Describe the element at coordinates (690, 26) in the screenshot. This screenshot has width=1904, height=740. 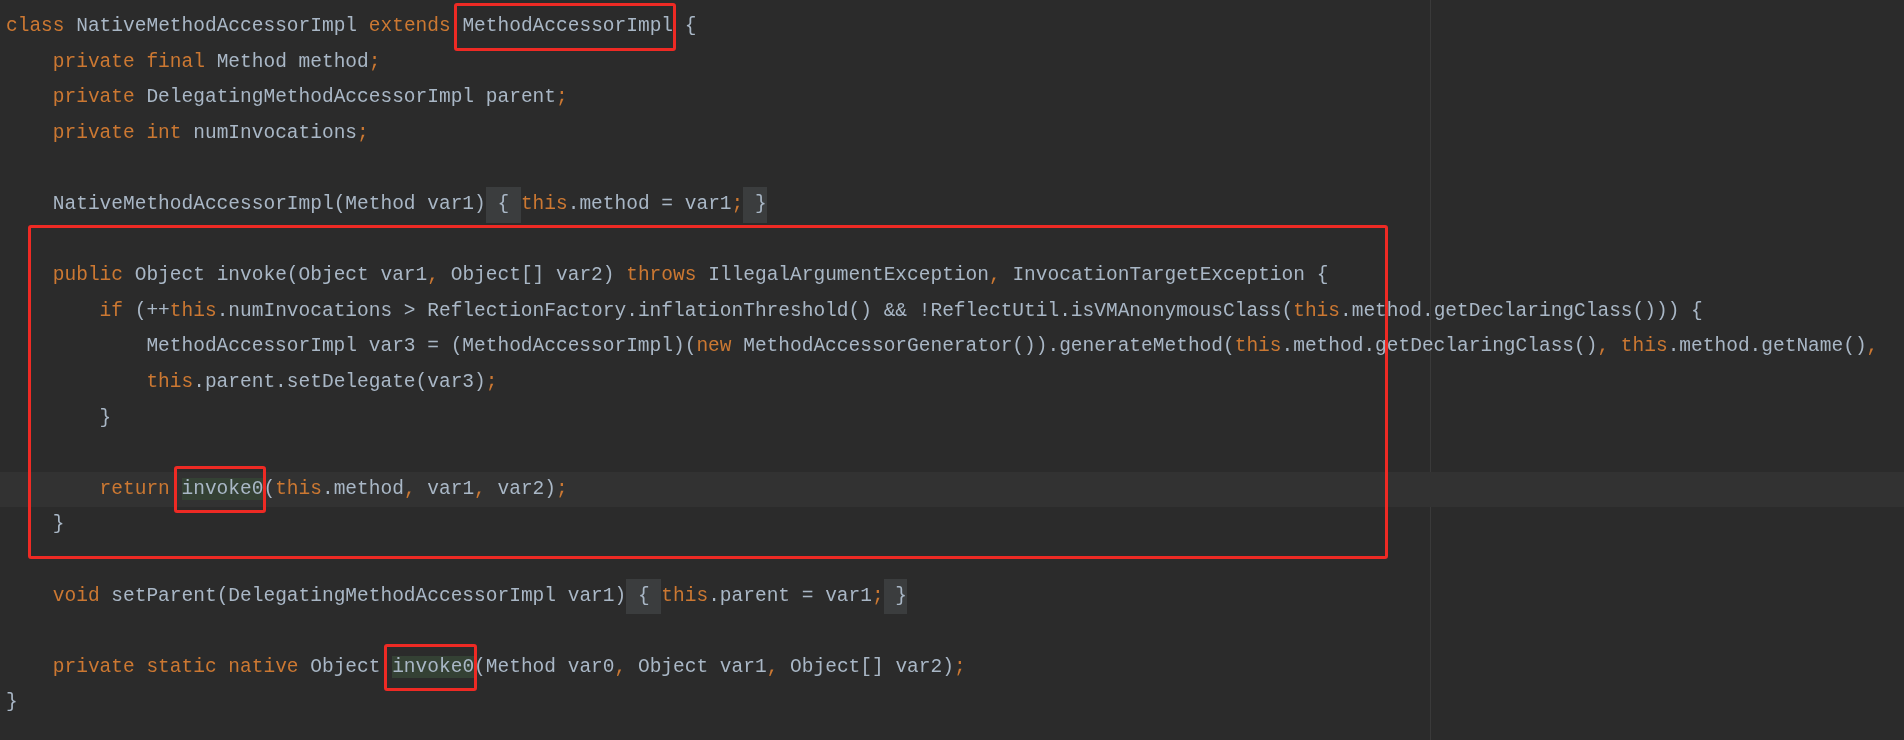
I see `code-text: {` at that location.